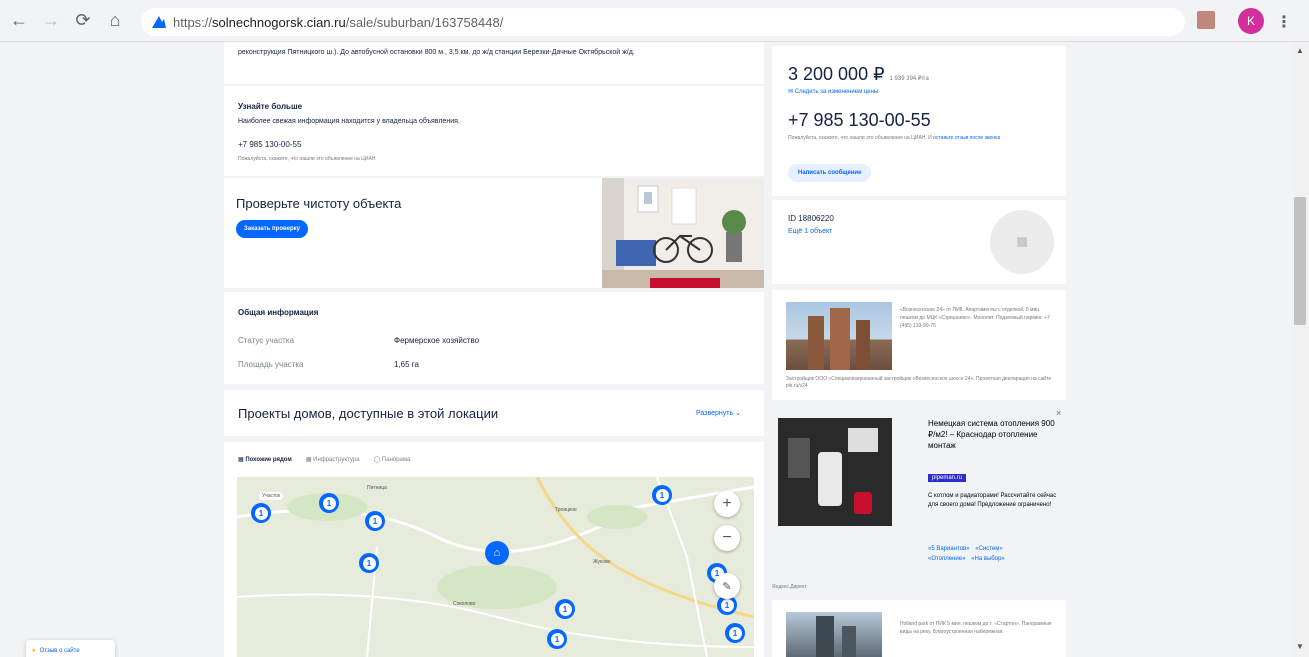 This screenshot has height=657, width=1309. Describe the element at coordinates (266, 340) in the screenshot. I see `info-label-status: Статус участка` at that location.